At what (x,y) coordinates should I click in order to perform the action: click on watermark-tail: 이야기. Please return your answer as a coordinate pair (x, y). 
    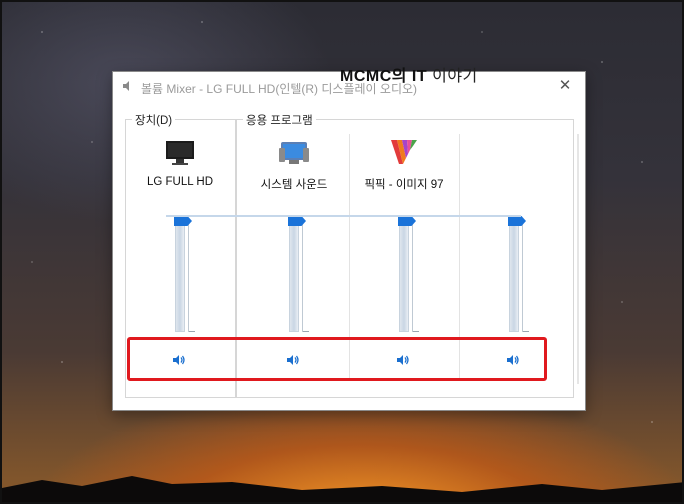
    Looking at the image, I should click on (452, 76).